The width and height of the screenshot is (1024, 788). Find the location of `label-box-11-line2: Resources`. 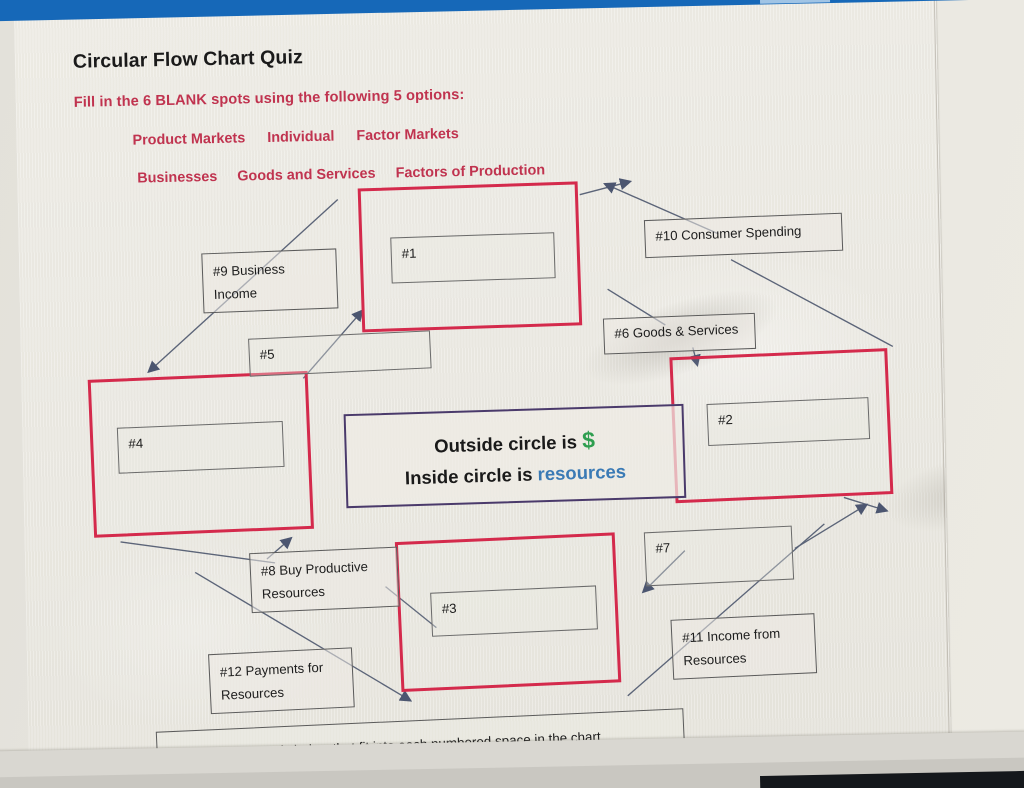

label-box-11-line2: Resources is located at coordinates (715, 659).